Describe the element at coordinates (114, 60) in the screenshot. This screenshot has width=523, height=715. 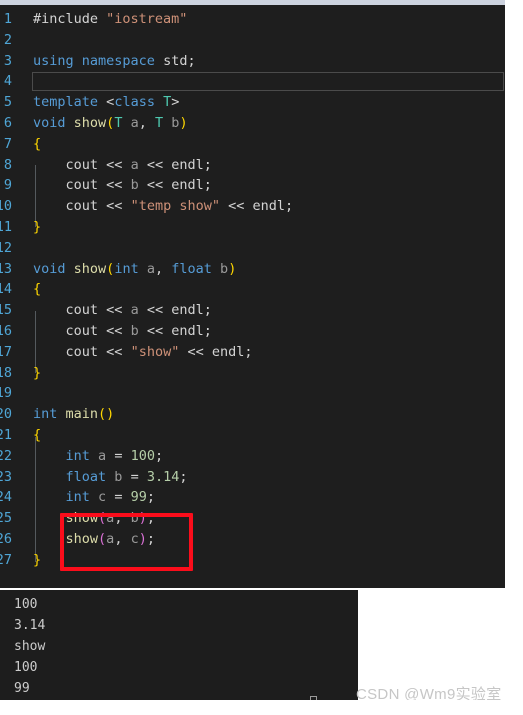
I see `code-line-text: using namespace std;` at that location.